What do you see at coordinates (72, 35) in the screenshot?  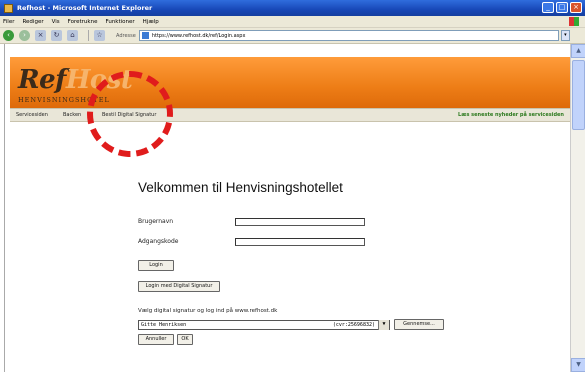 I see `home-icon: ⌂` at bounding box center [72, 35].